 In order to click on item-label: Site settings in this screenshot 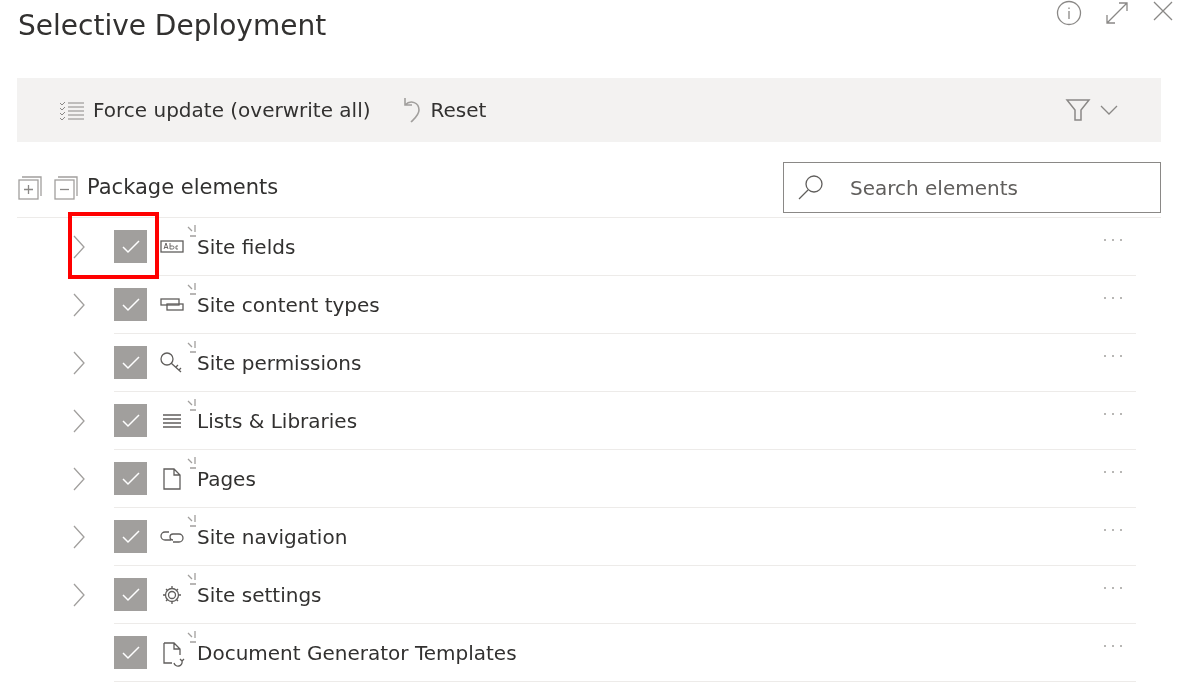, I will do `click(259, 595)`.